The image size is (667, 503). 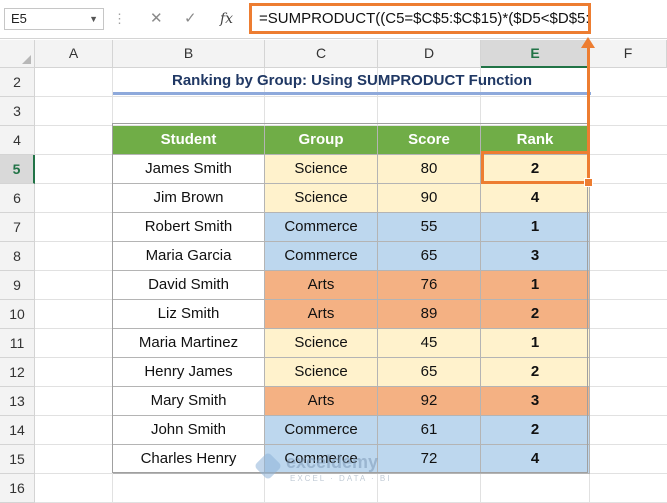 What do you see at coordinates (93, 19) in the screenshot?
I see `chevron-down-icon: ▼` at bounding box center [93, 19].